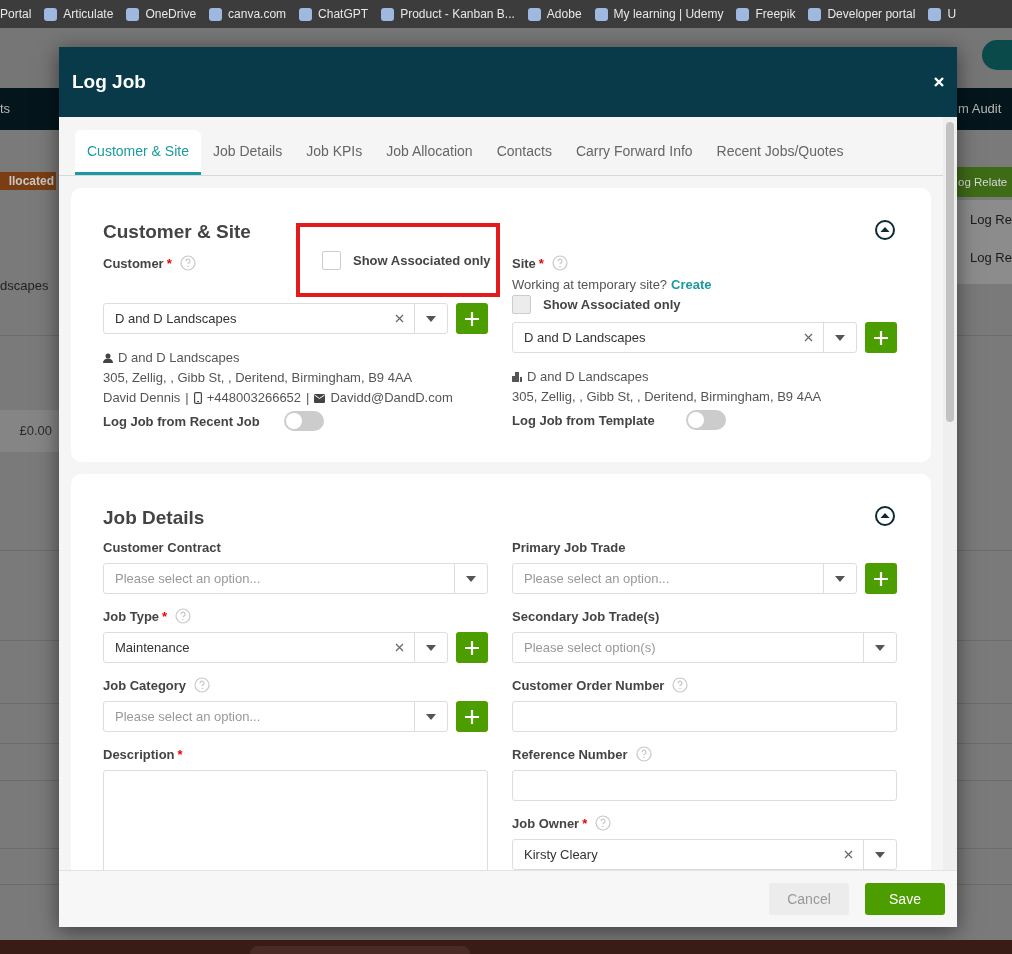 The width and height of the screenshot is (1012, 954). Describe the element at coordinates (145, 685) in the screenshot. I see `field-label: Job Category` at that location.